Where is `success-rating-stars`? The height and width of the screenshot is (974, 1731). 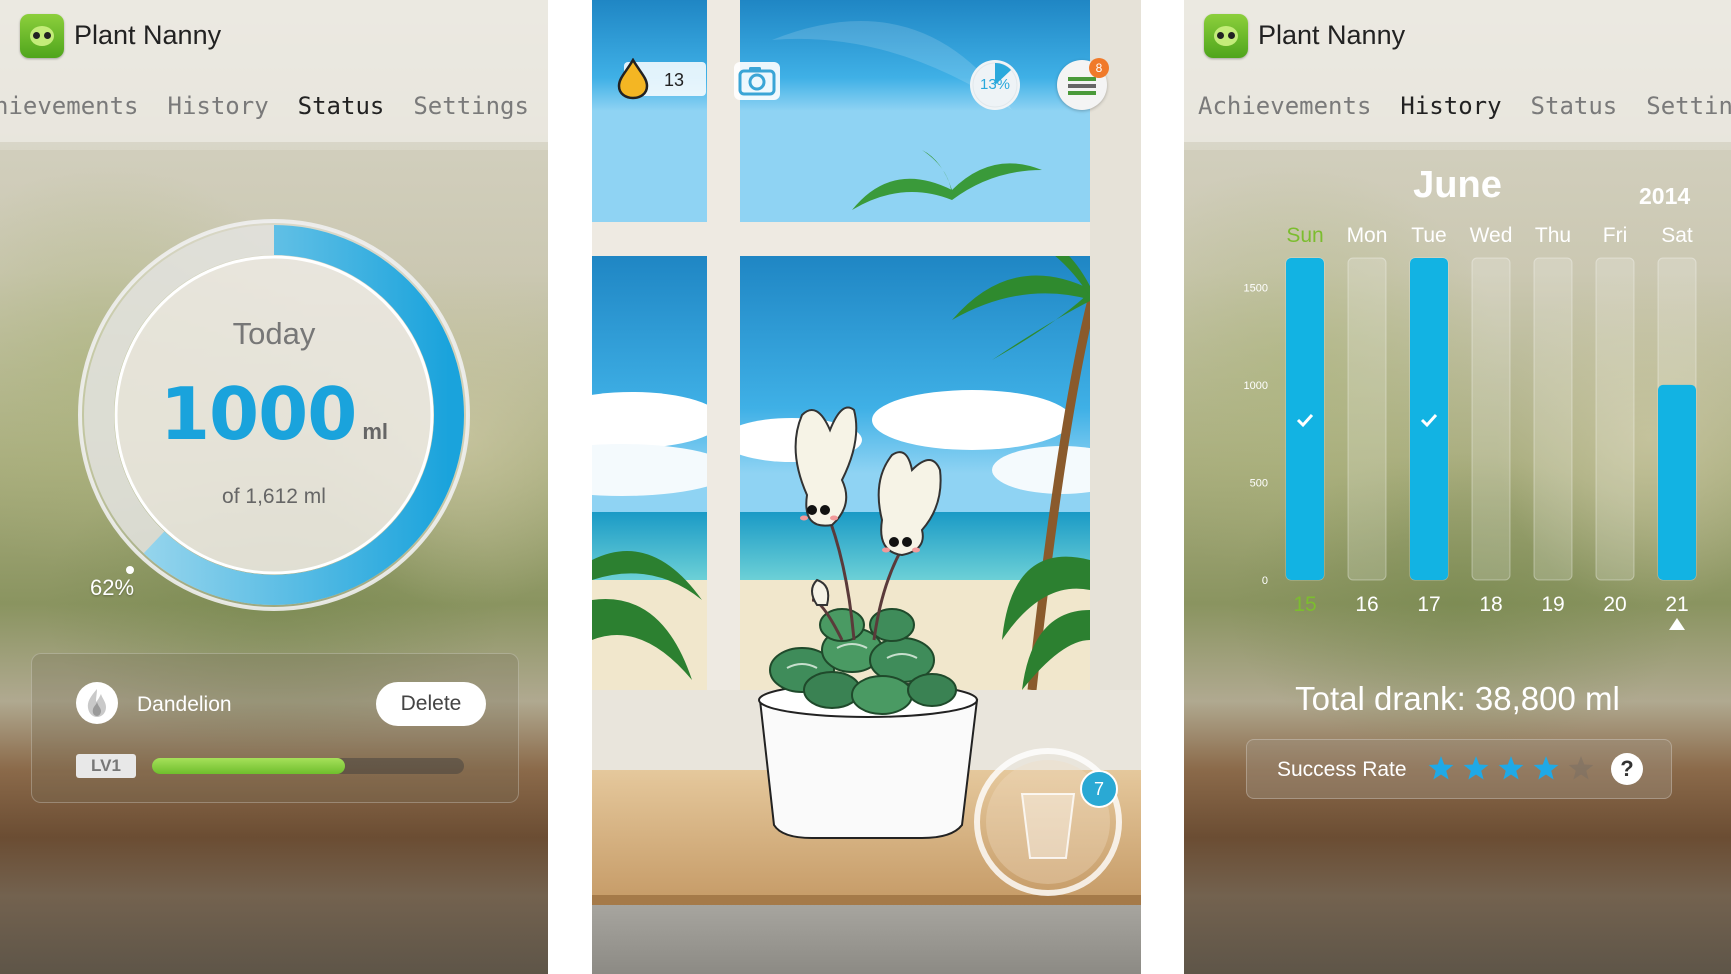
success-rating-stars is located at coordinates (1511, 768).